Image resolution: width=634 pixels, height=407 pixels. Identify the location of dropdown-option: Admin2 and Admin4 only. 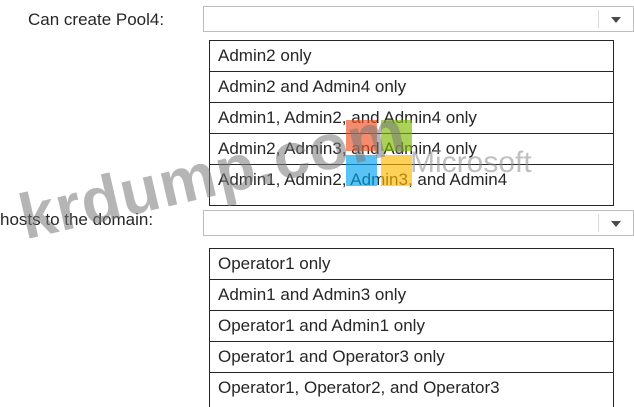
(411, 87).